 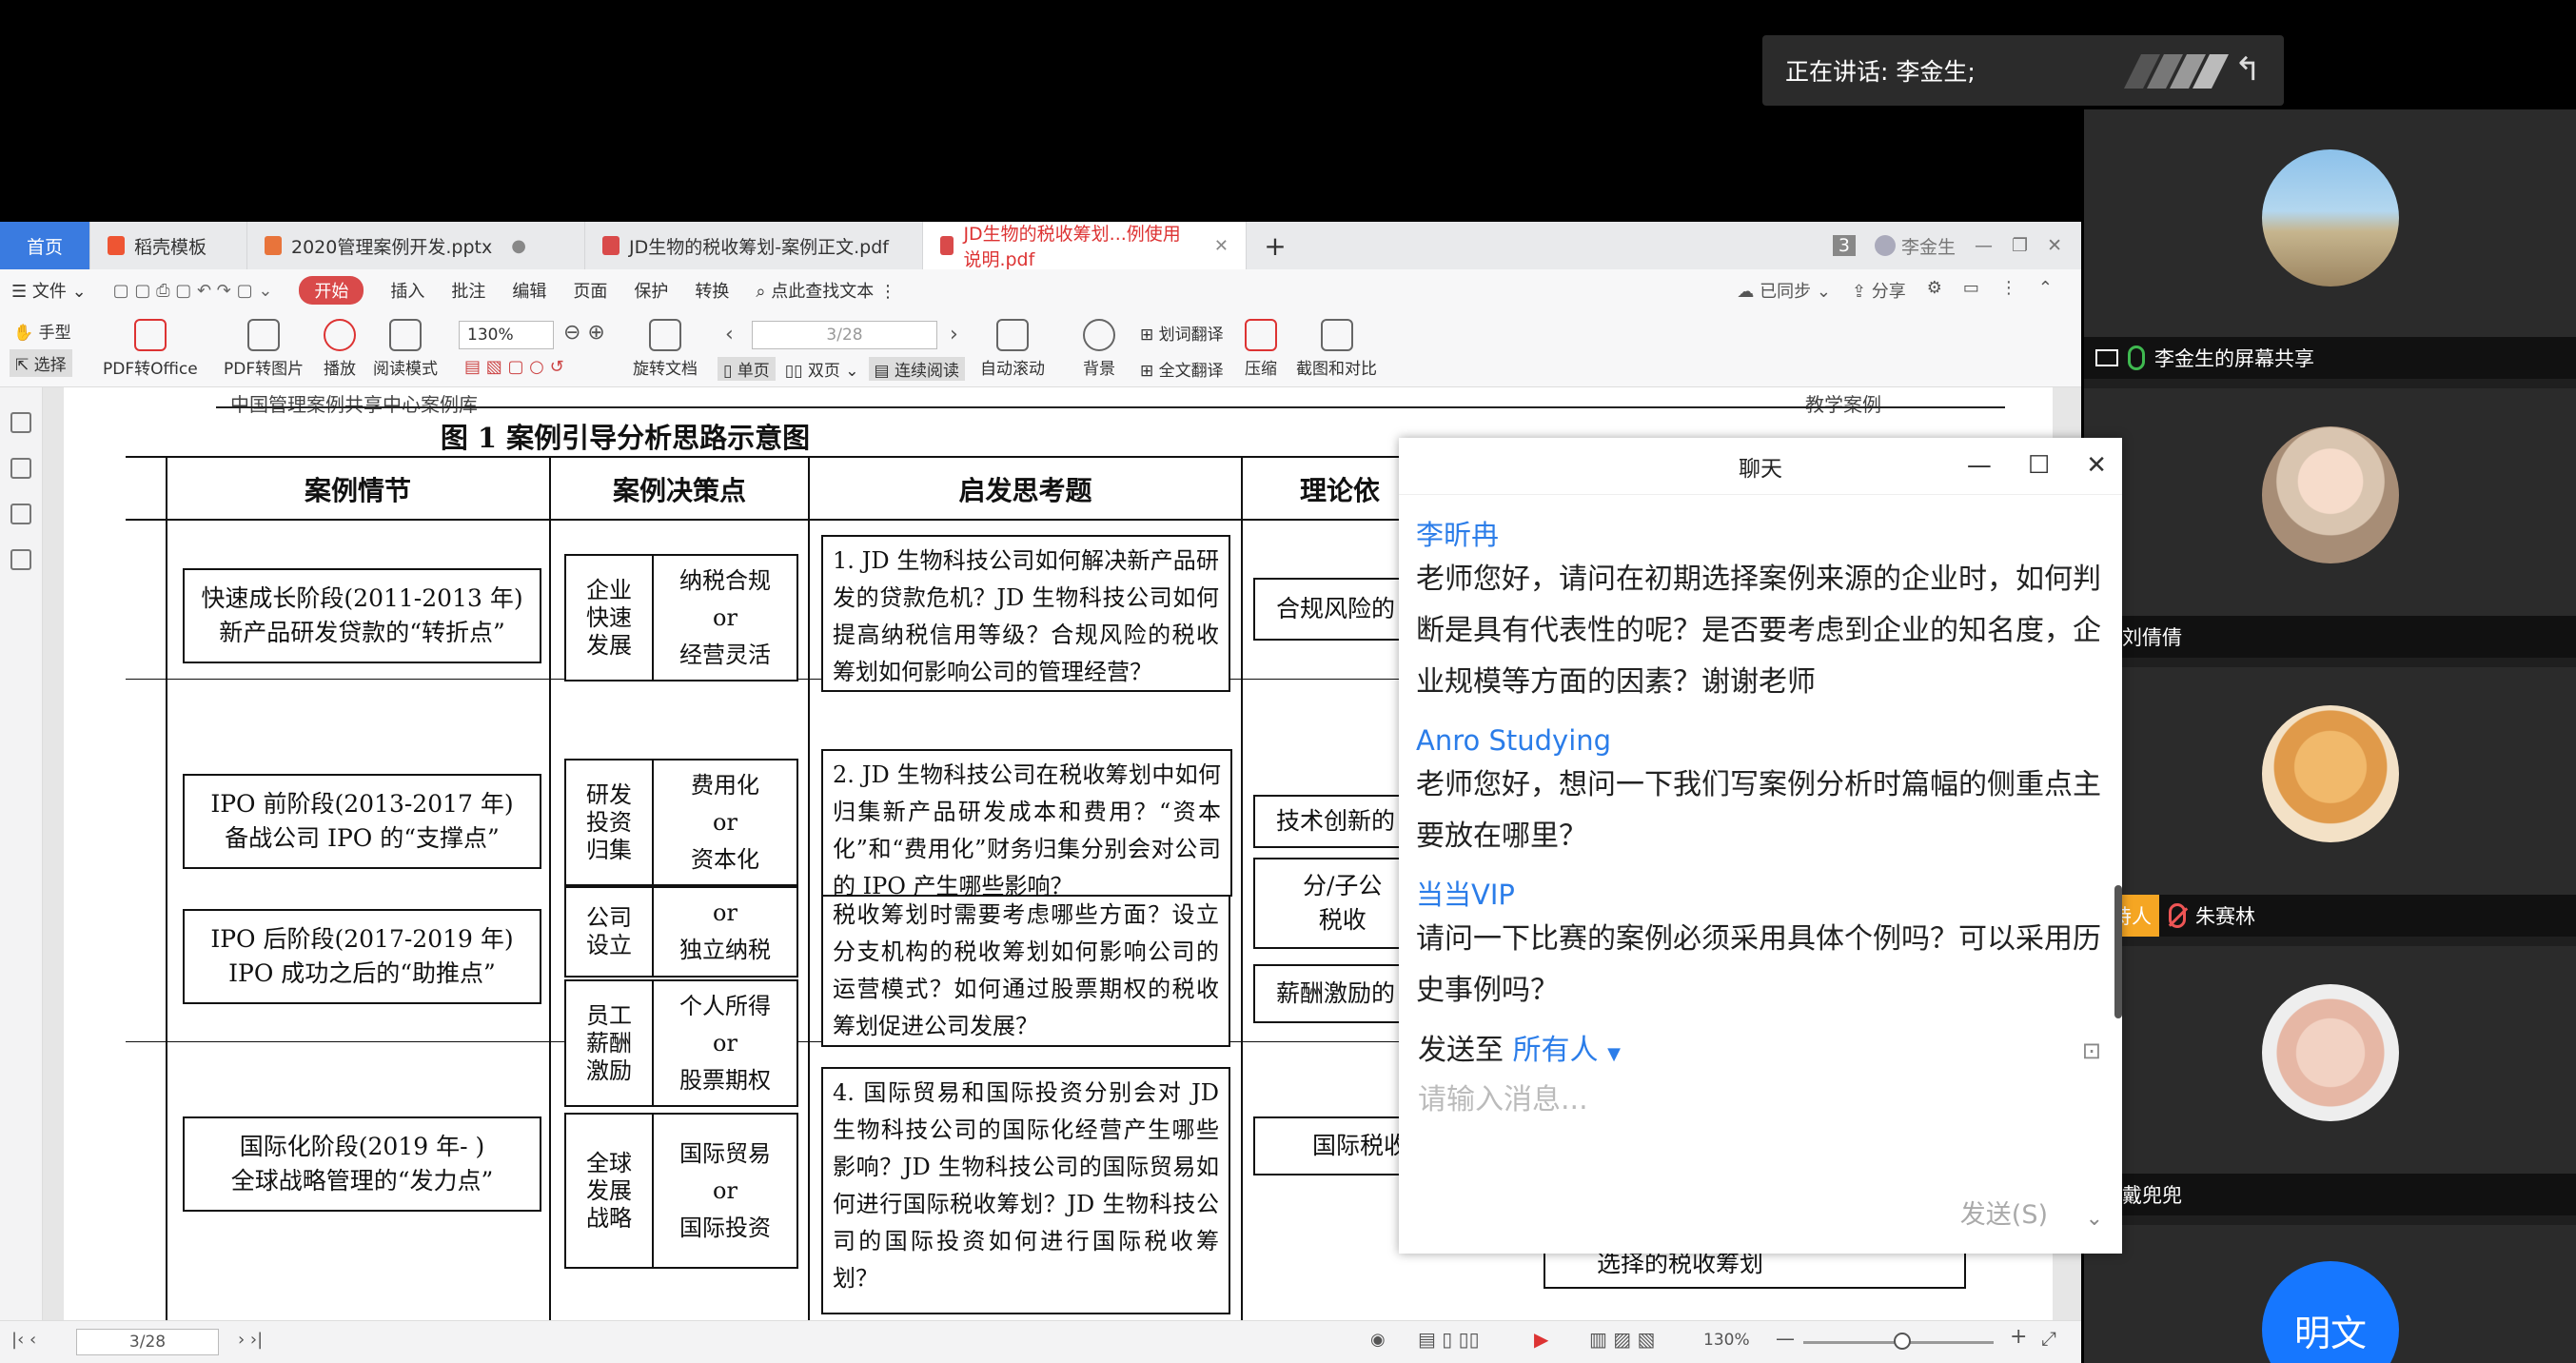 I want to click on status-page-input: 3/28, so click(x=147, y=1342).